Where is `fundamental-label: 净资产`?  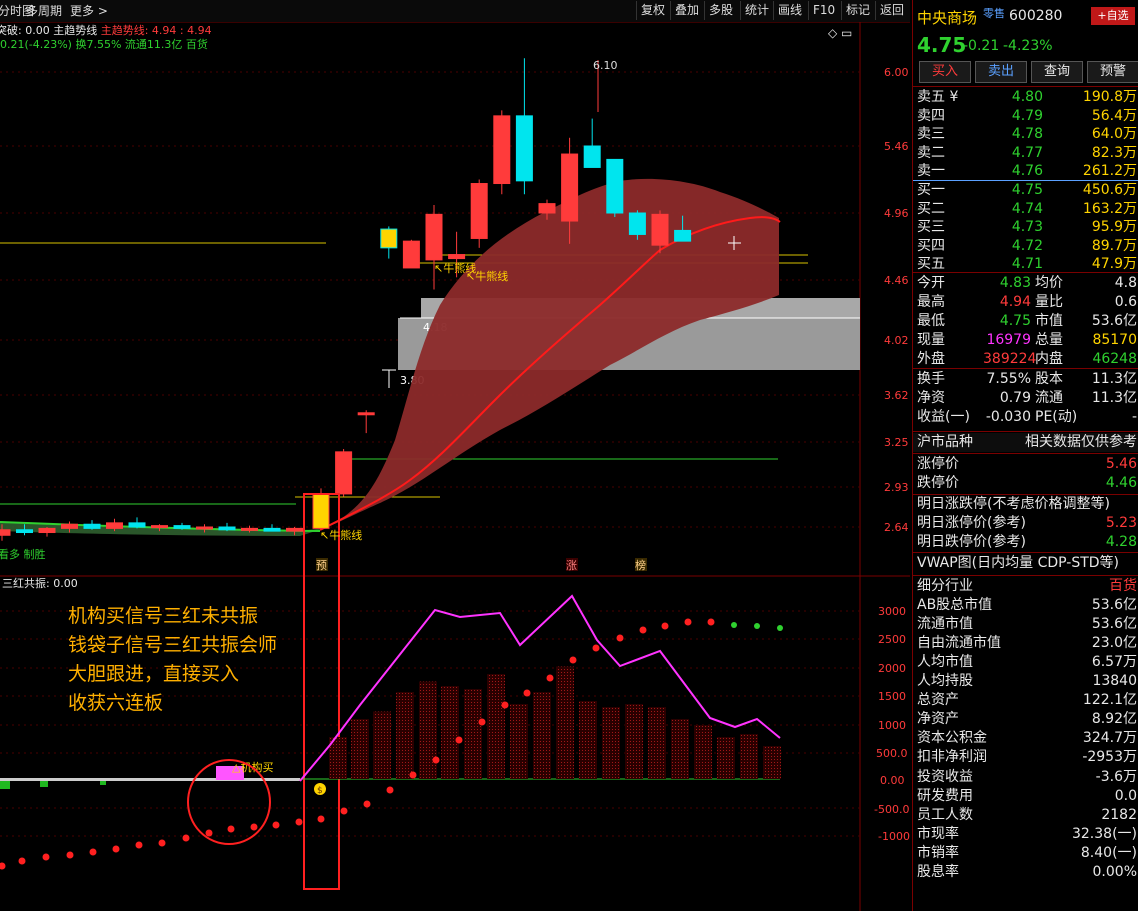 fundamental-label: 净资产 is located at coordinates (938, 719).